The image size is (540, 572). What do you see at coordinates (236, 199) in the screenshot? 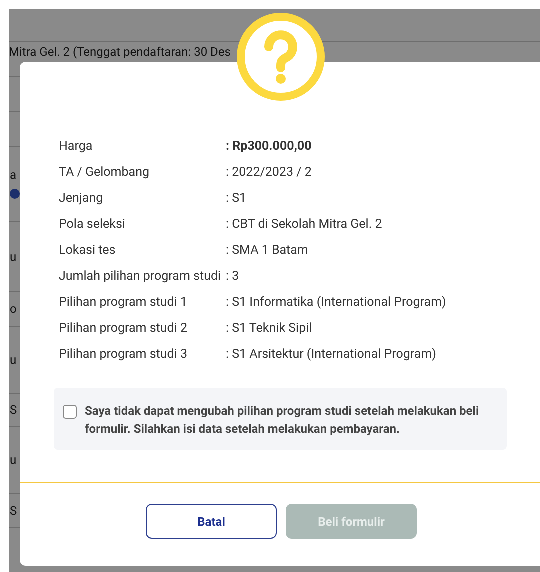
I see `detail-value: : S1` at bounding box center [236, 199].